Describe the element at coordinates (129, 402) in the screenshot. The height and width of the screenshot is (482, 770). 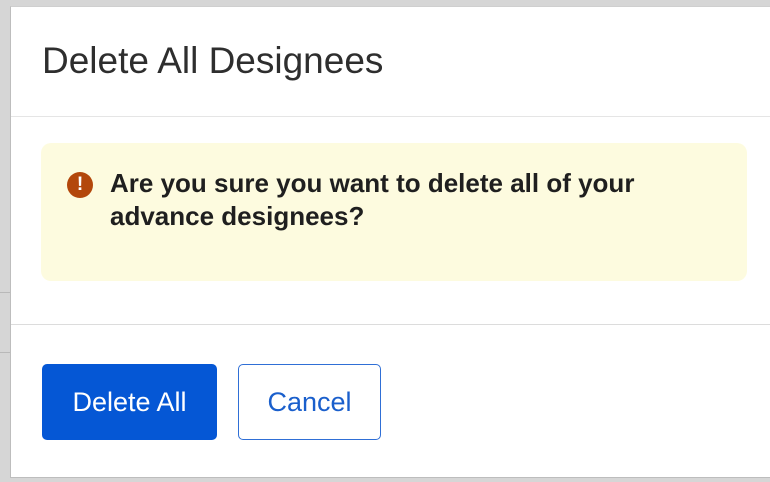
I see `delete-all-button: Delete All` at that location.